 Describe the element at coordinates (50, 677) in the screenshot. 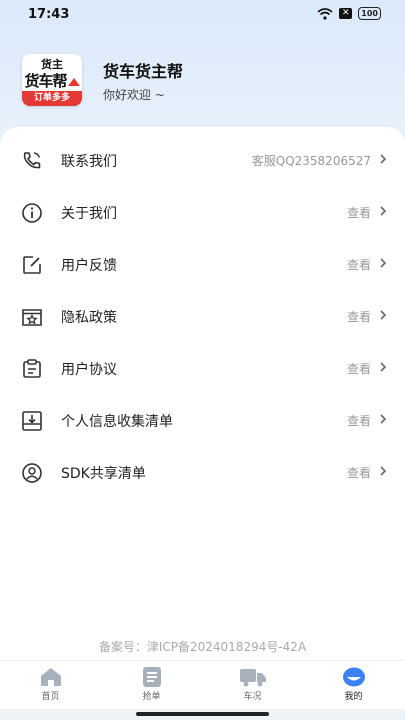

I see `home-icon` at that location.